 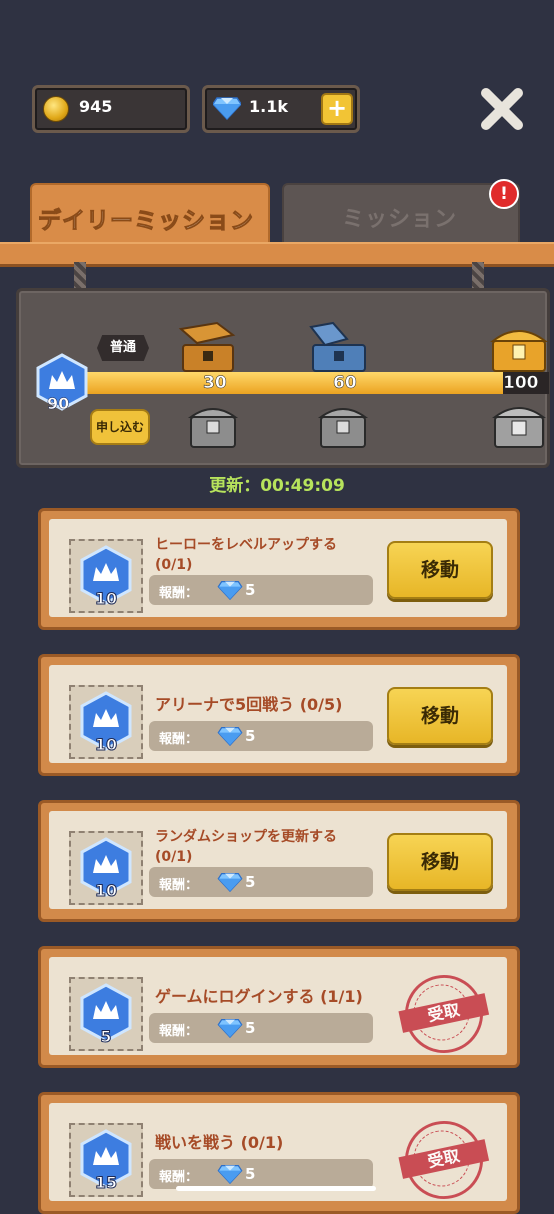 What do you see at coordinates (502, 109) in the screenshot?
I see `close-icon` at bounding box center [502, 109].